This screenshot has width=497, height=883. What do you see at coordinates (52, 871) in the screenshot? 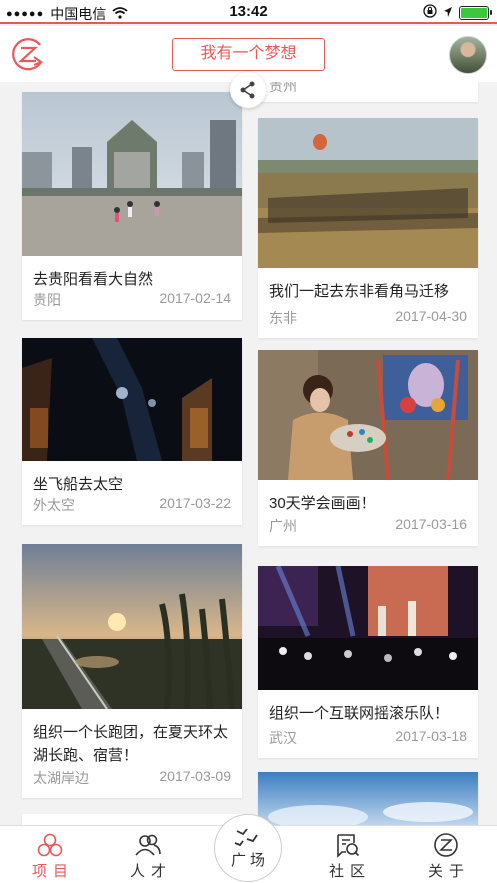
I see `tab-projects-label: 项目` at bounding box center [52, 871].